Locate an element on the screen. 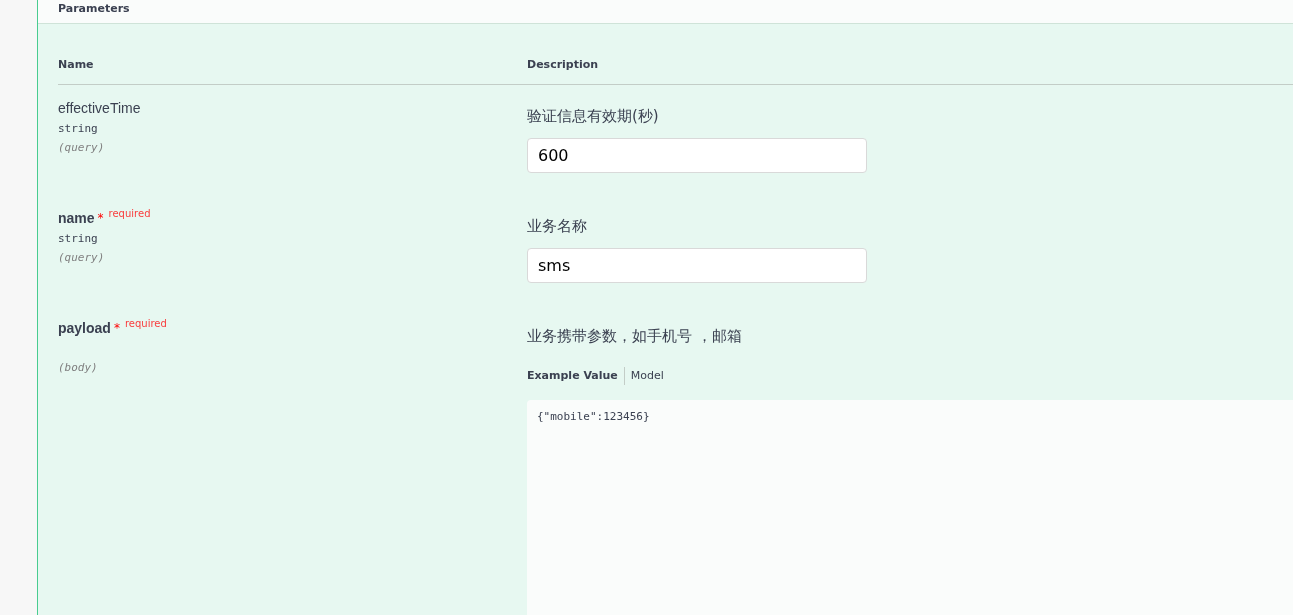 This screenshot has height=615, width=1293. parameter-name: name is located at coordinates (76, 218).